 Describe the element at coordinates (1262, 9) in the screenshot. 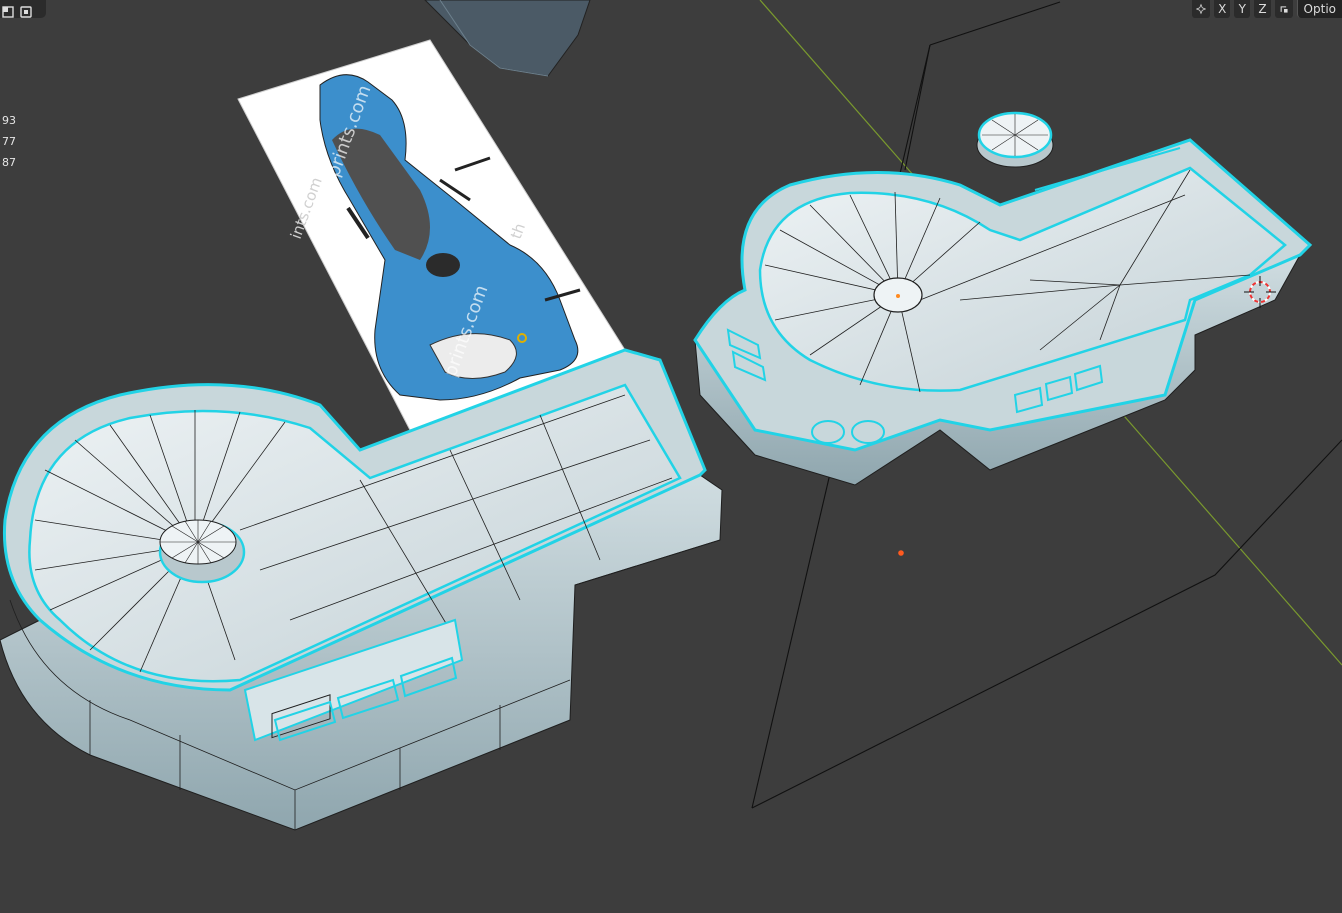

I see `axis-toggle-z: Z` at that location.